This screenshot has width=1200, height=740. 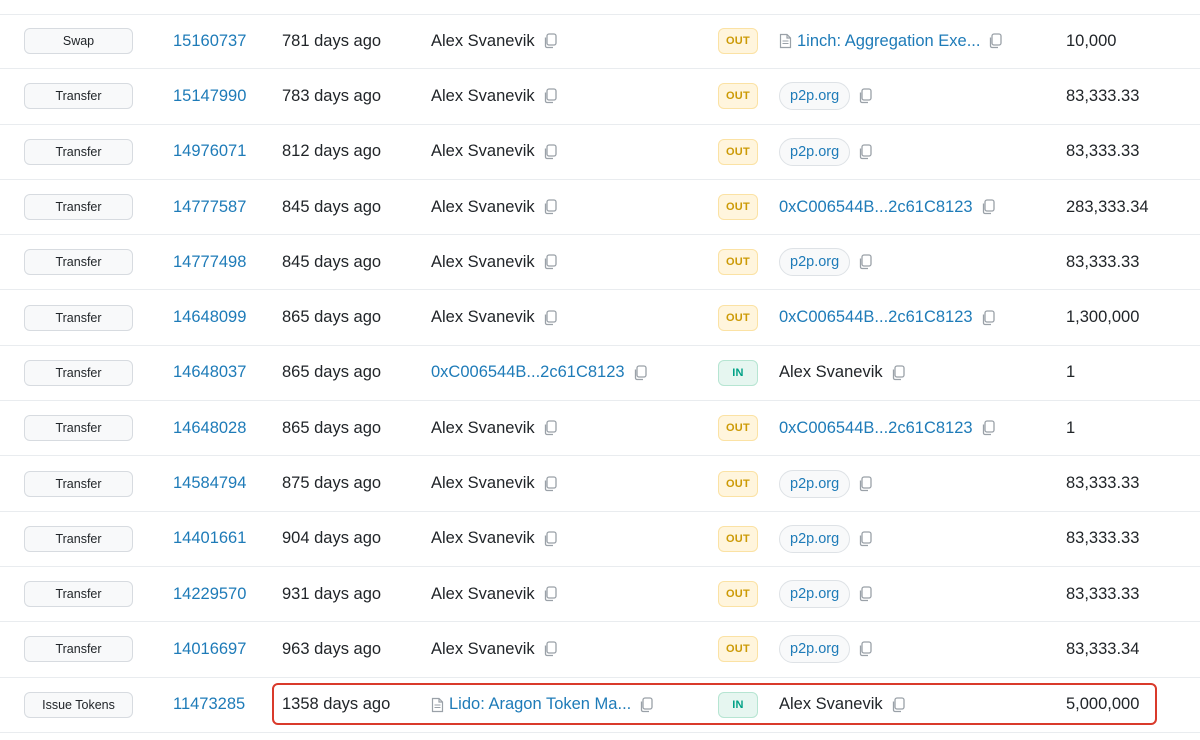 I want to click on block-cell: 14584794, so click(x=209, y=483).